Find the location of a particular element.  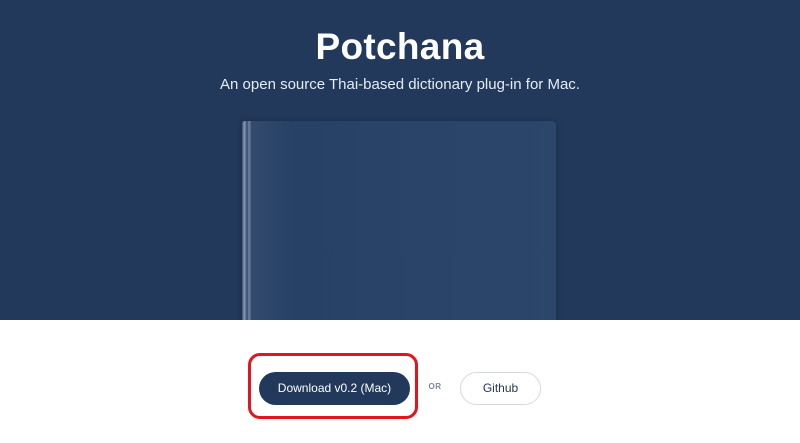

book-spine is located at coordinates (247, 220).